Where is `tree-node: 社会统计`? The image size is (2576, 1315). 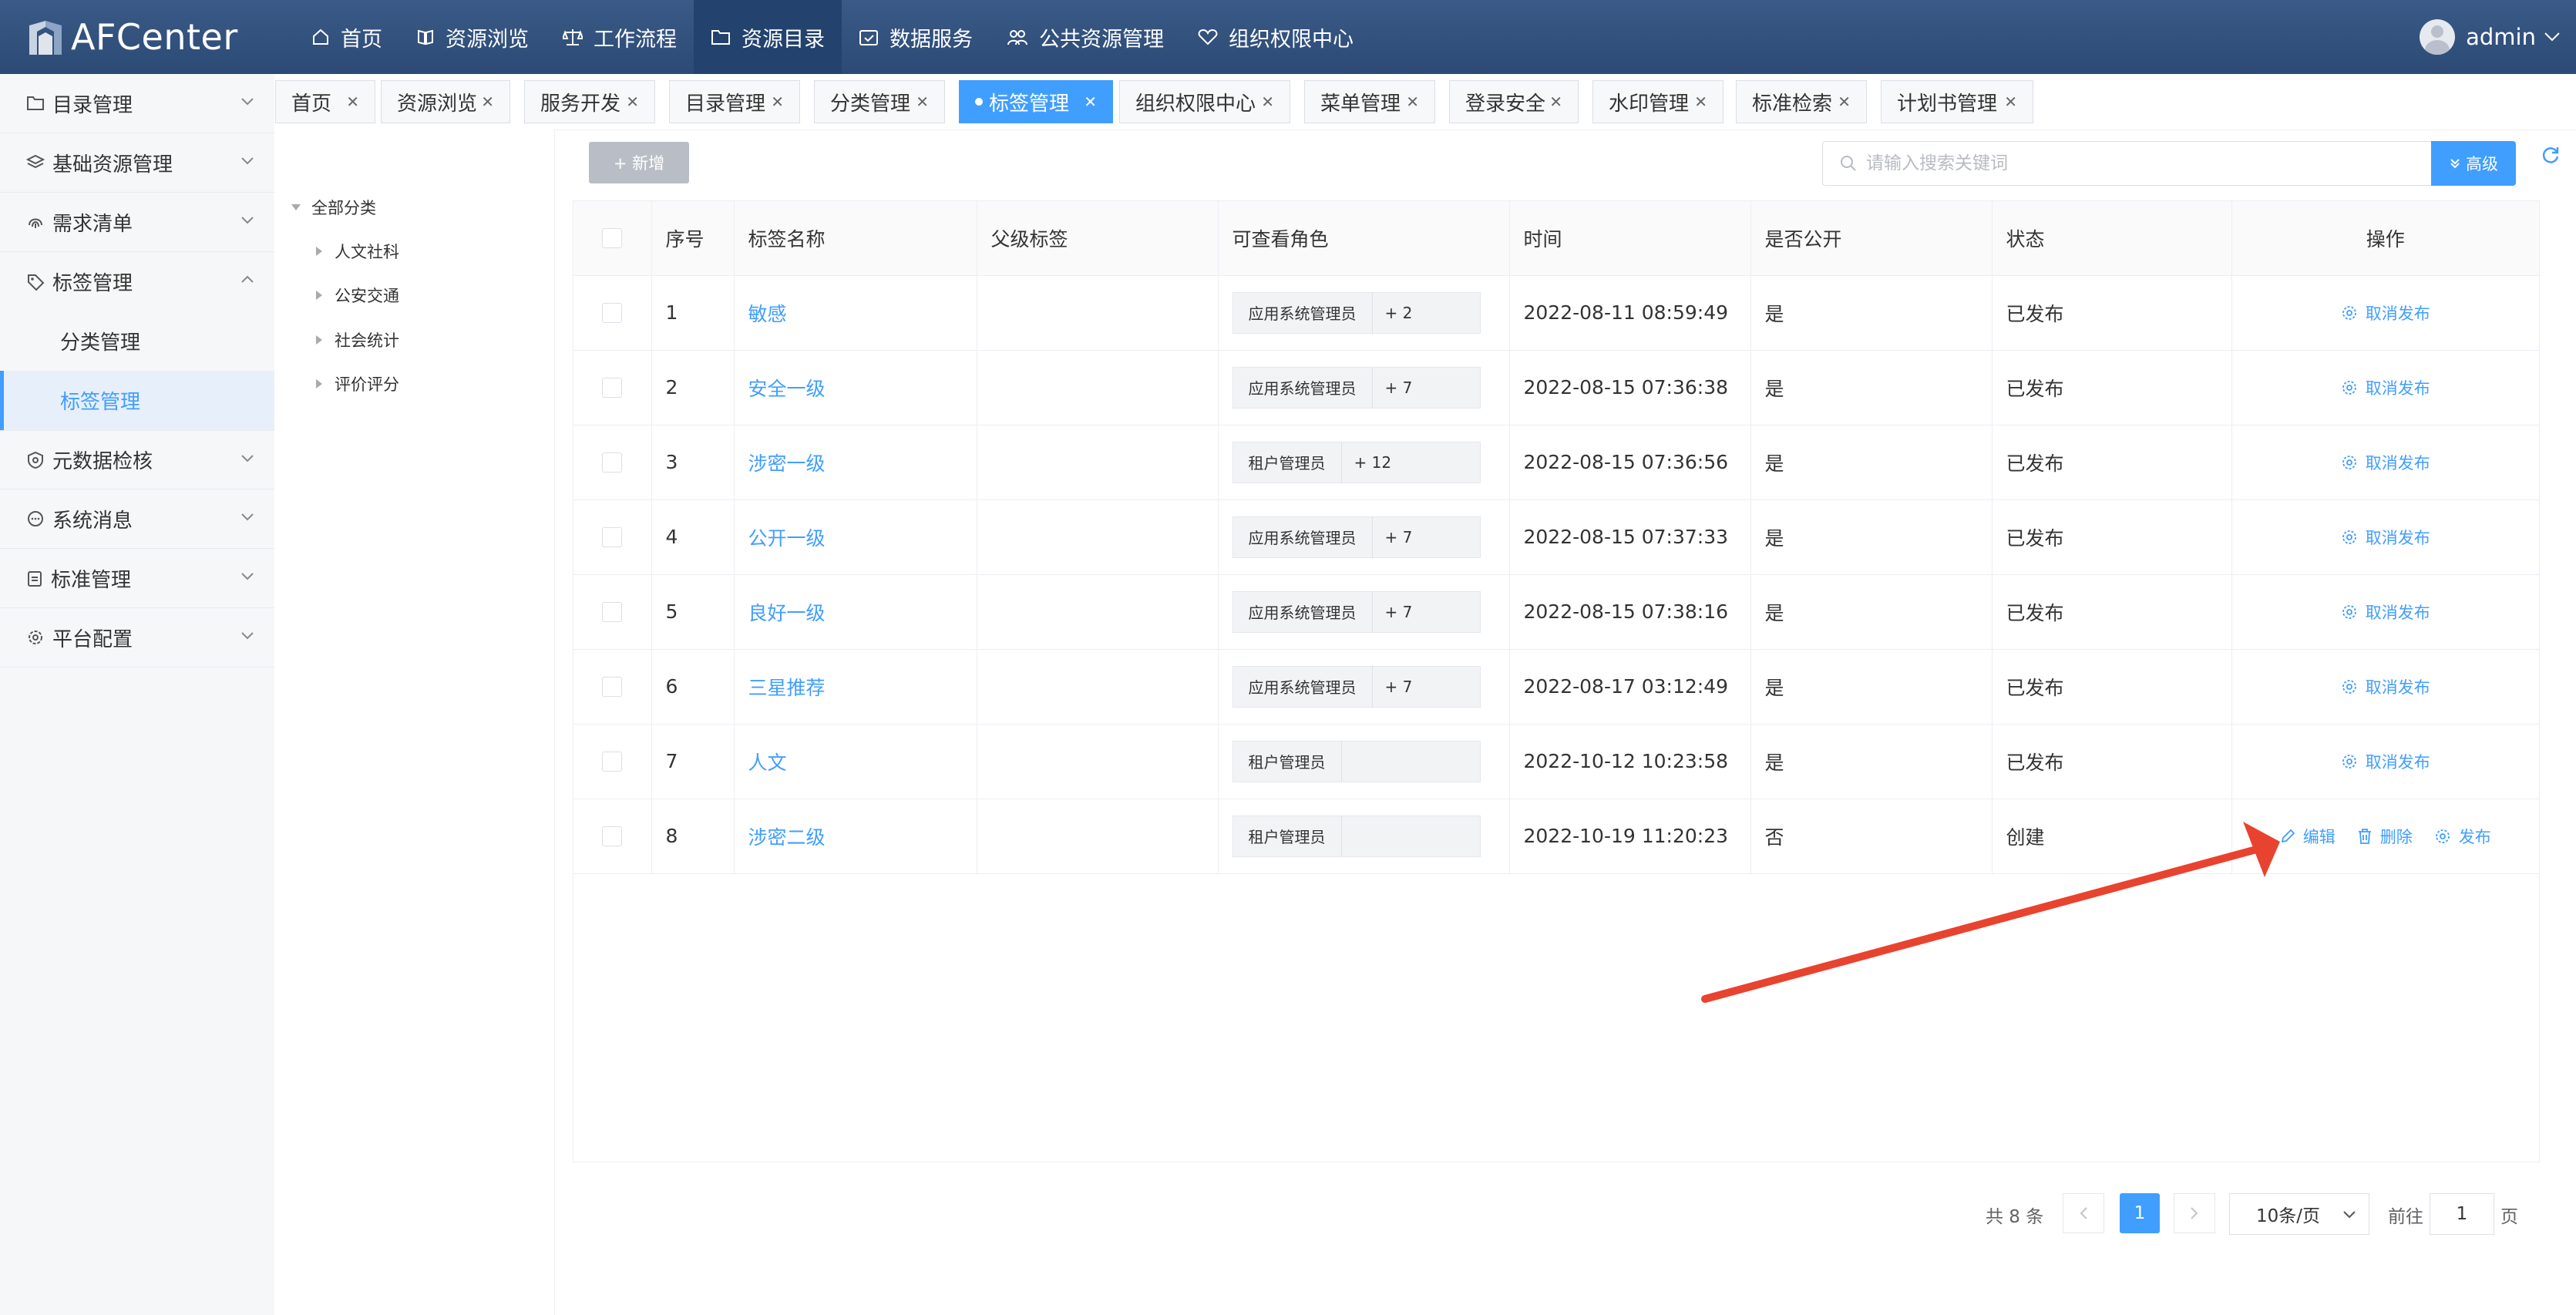
tree-node: 社会统计 is located at coordinates (357, 339).